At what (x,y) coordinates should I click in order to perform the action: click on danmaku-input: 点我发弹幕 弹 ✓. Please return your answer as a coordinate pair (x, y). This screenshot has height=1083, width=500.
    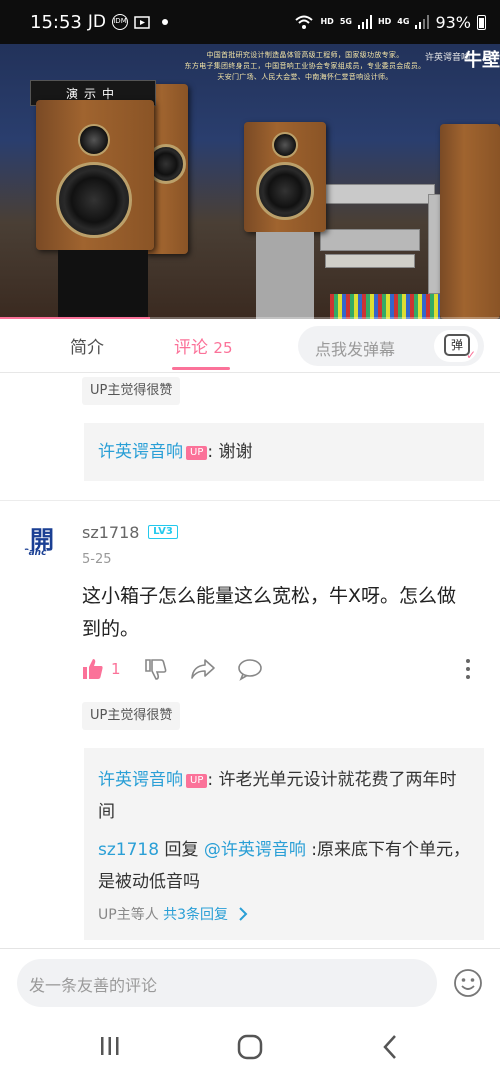
    Looking at the image, I should click on (391, 346).